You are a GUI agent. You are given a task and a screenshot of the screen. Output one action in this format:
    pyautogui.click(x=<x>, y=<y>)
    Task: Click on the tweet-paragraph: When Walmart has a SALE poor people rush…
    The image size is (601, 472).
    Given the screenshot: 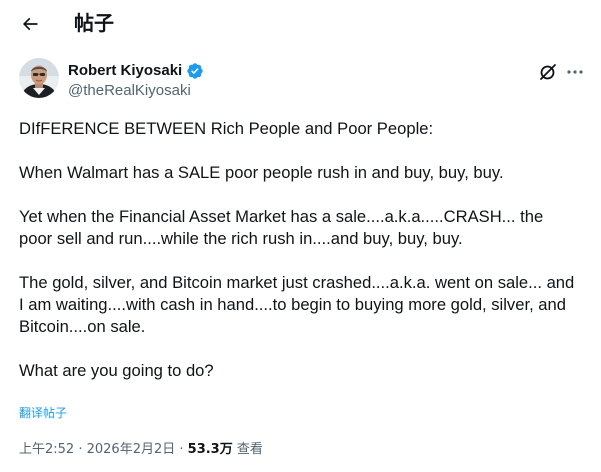 What is the action you would take?
    pyautogui.click(x=261, y=172)
    